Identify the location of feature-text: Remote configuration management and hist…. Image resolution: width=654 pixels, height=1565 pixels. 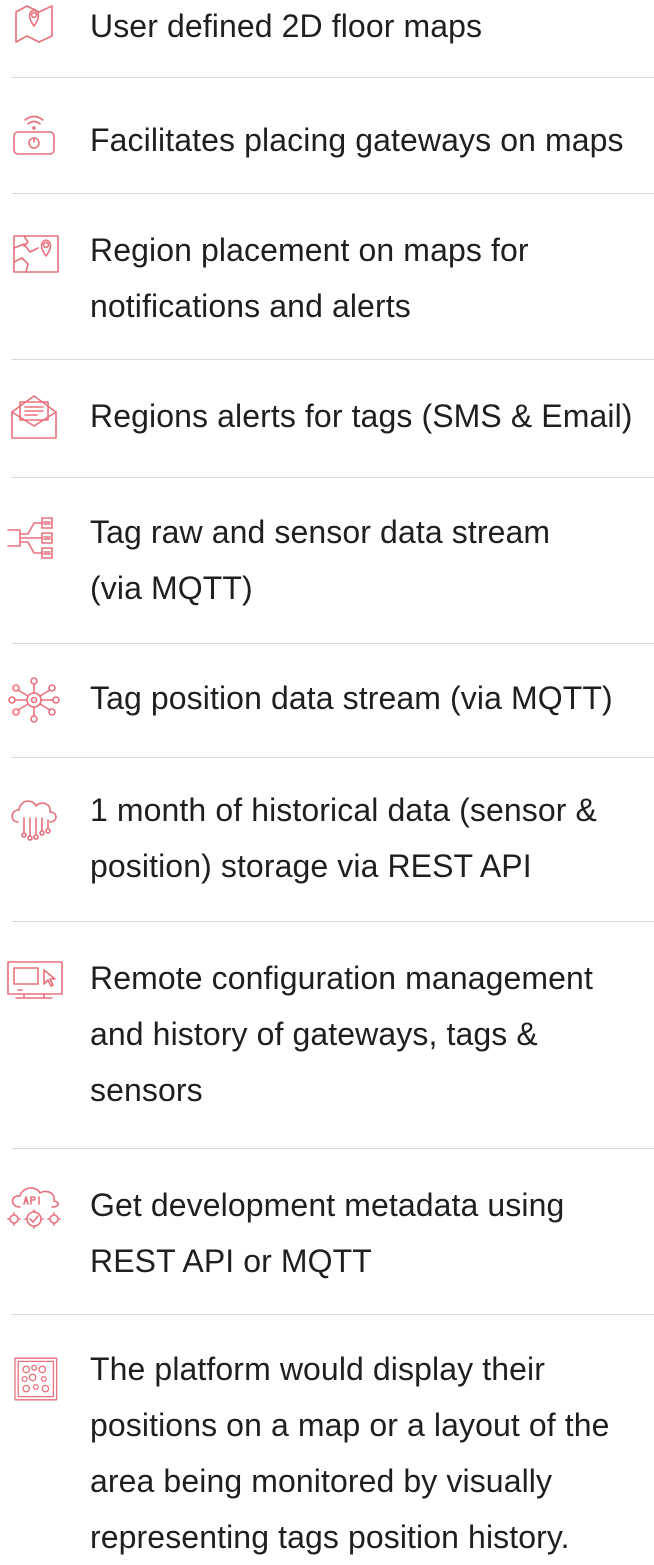
(341, 1034).